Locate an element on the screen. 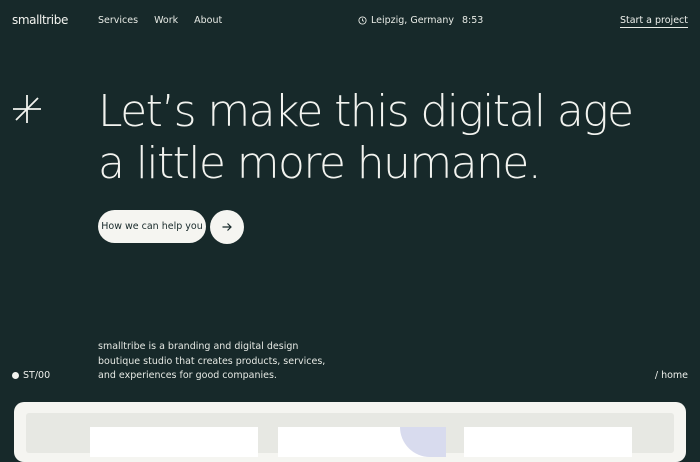 The width and height of the screenshot is (700, 462). arrow-button is located at coordinates (227, 227).